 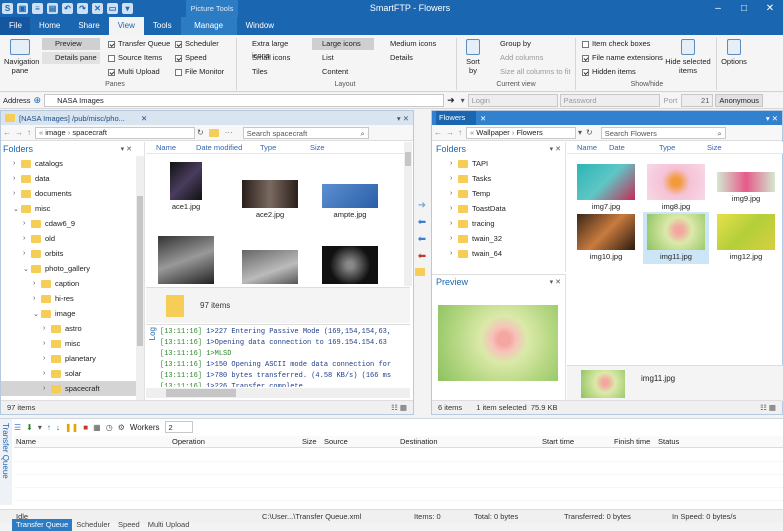 What do you see at coordinates (72, 373) in the screenshot?
I see `folder-item: › solar` at bounding box center [72, 373].